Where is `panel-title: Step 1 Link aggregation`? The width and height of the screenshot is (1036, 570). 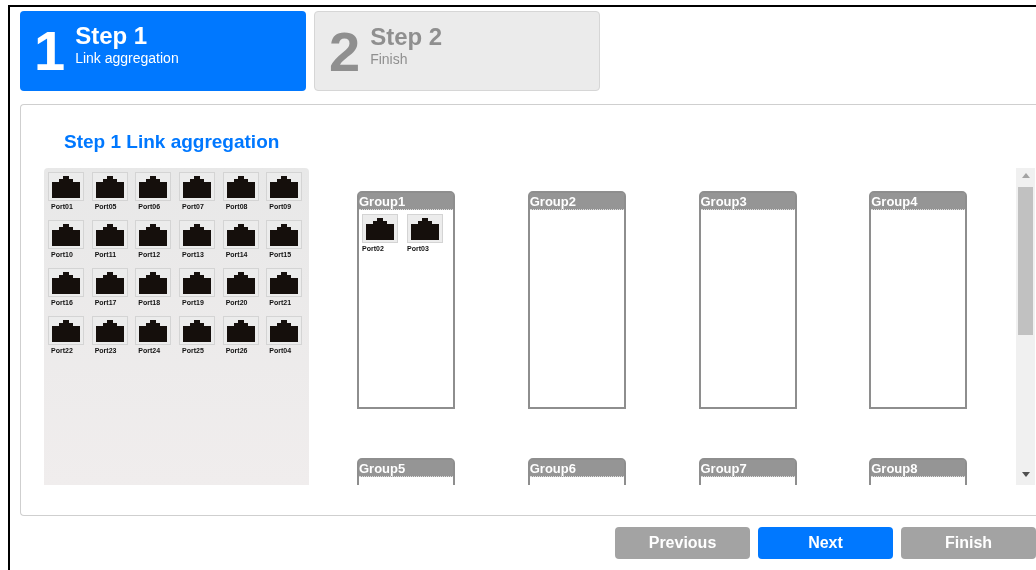 panel-title: Step 1 Link aggregation is located at coordinates (172, 142).